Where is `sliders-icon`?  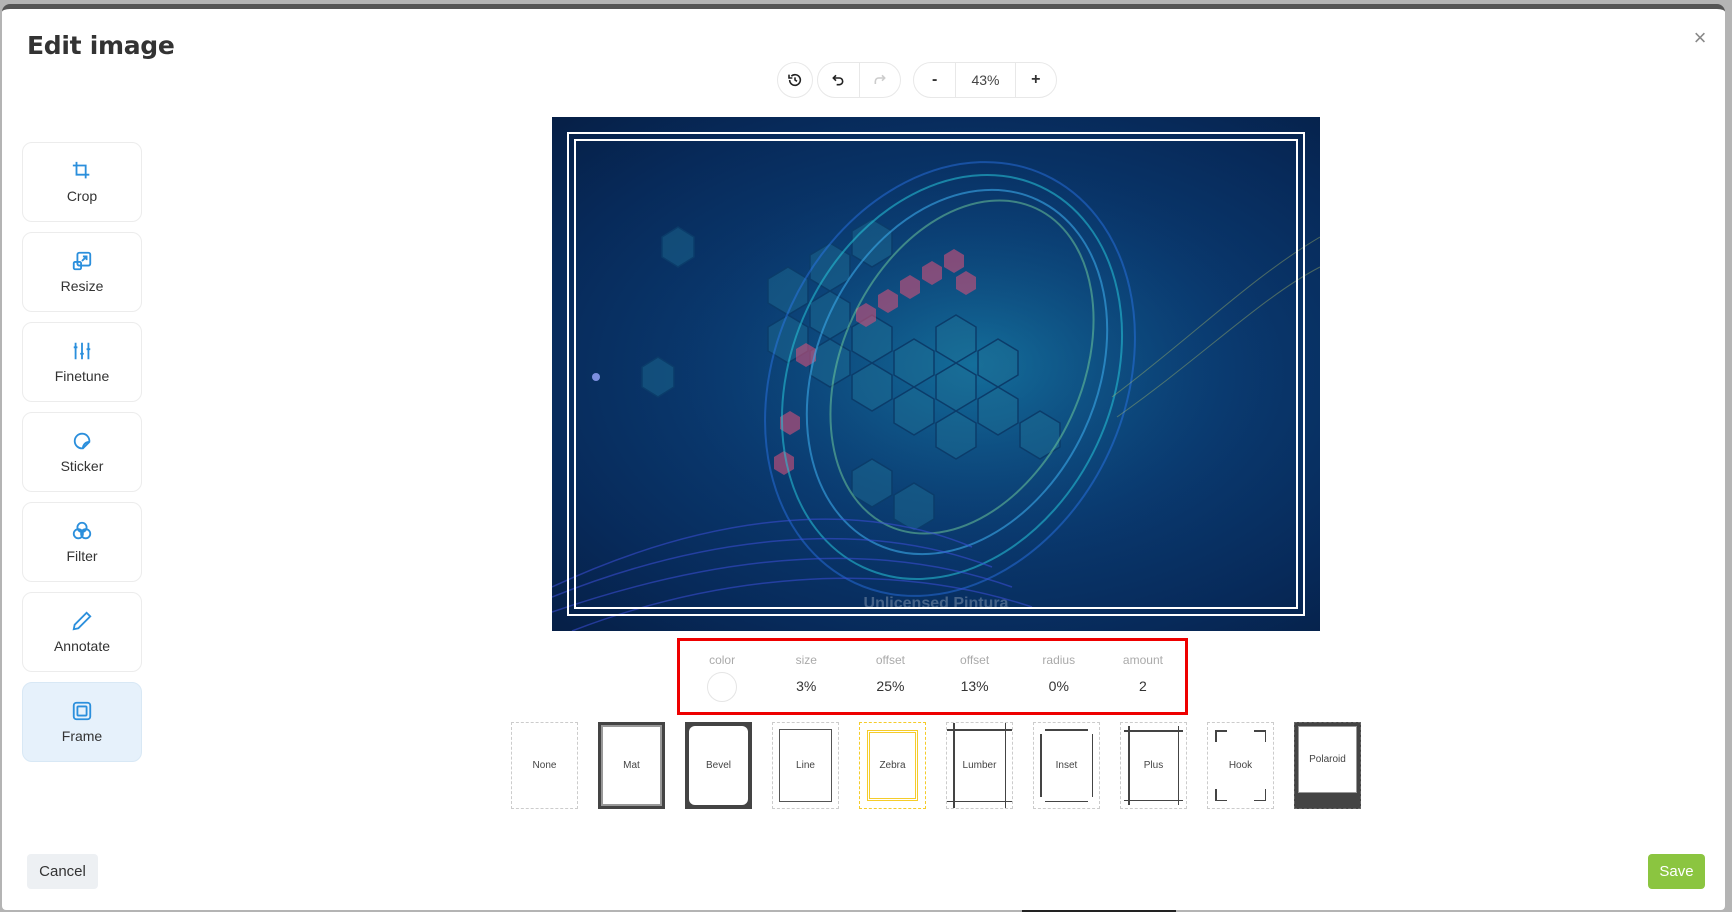
sliders-icon is located at coordinates (82, 351).